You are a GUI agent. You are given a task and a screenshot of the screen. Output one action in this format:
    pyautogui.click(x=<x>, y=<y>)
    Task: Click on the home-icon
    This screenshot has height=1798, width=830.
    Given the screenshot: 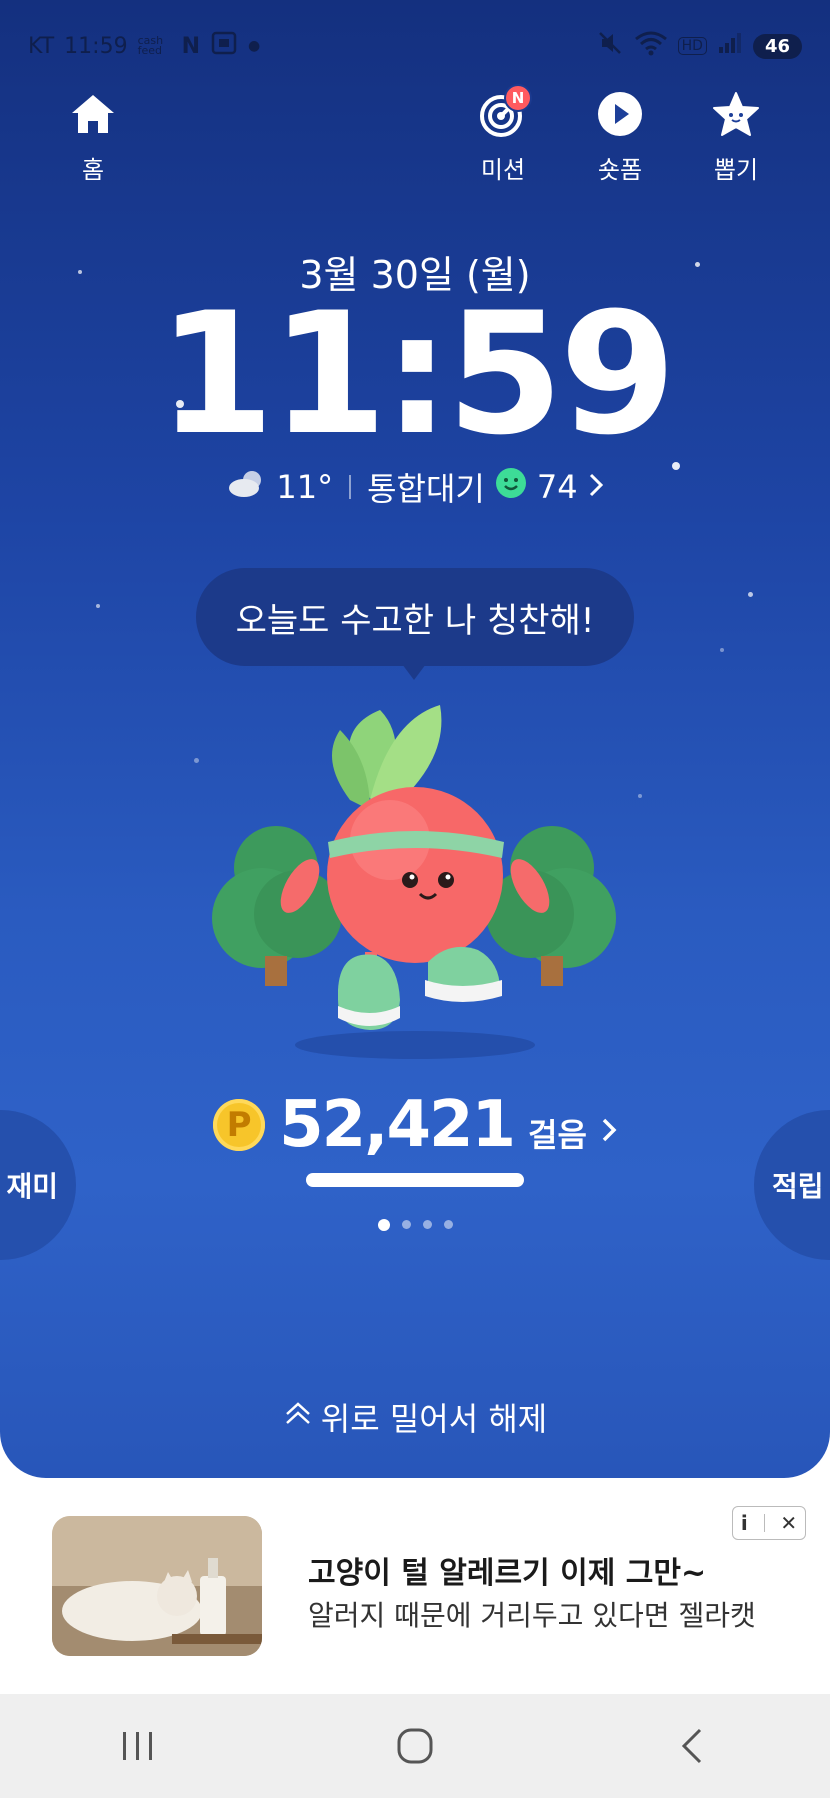 What is the action you would take?
    pyautogui.click(x=93, y=114)
    